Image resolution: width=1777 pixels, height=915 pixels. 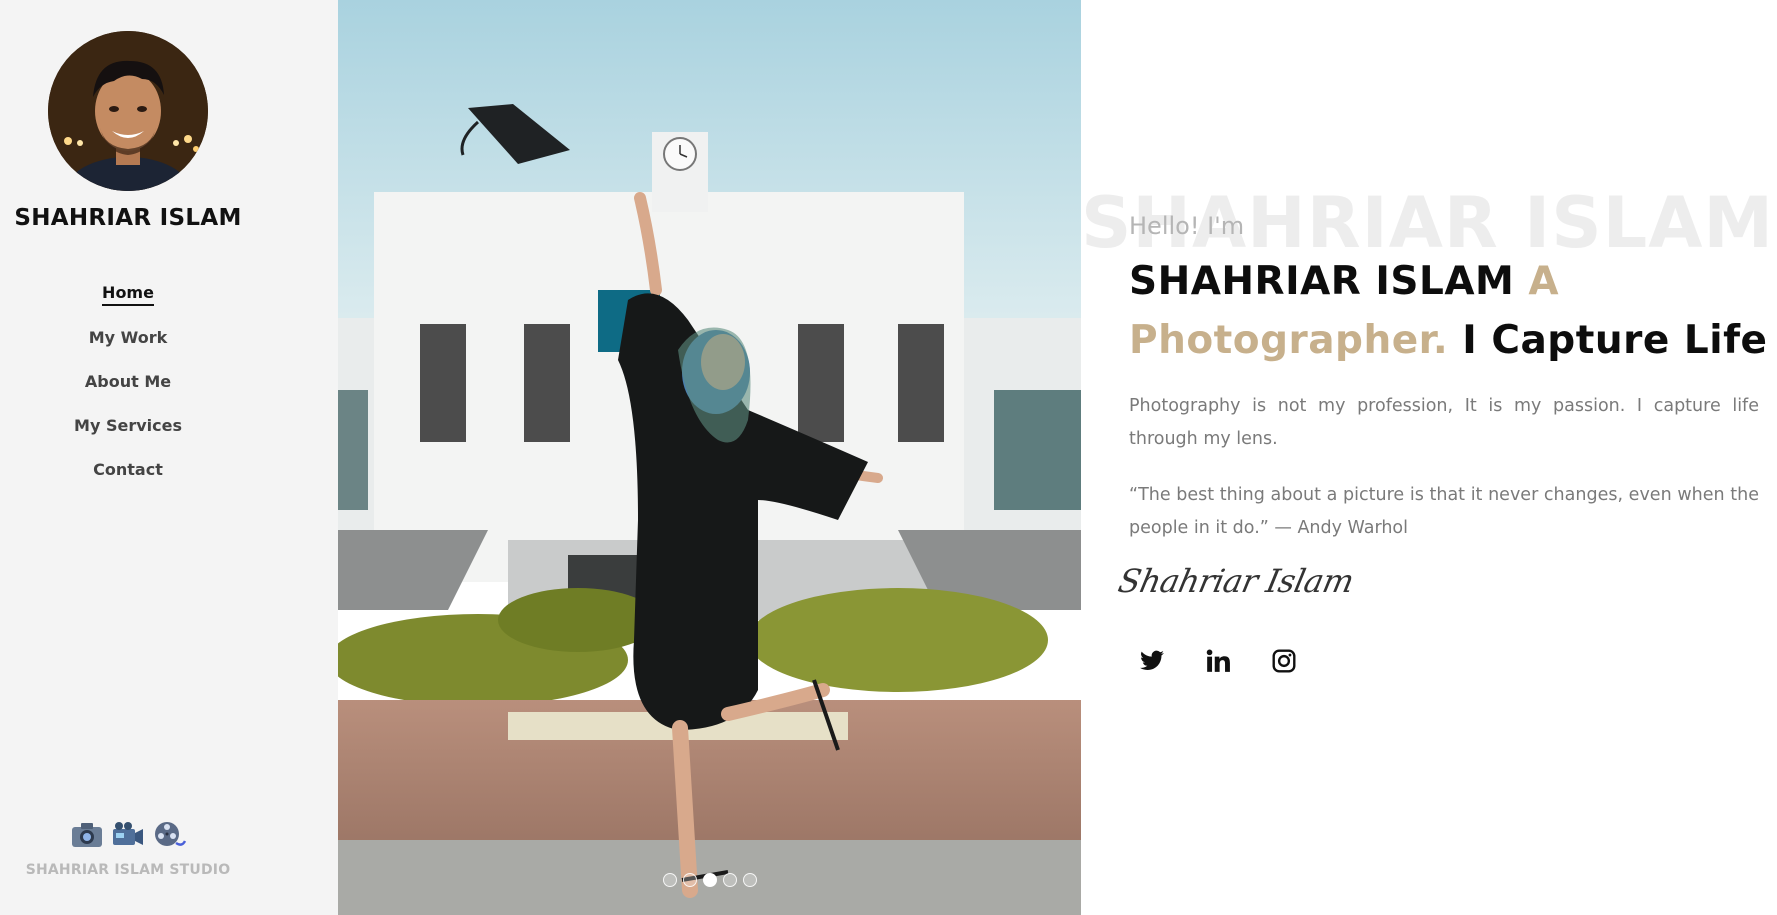 I want to click on nav-link-my-services: My Services, so click(x=128, y=426).